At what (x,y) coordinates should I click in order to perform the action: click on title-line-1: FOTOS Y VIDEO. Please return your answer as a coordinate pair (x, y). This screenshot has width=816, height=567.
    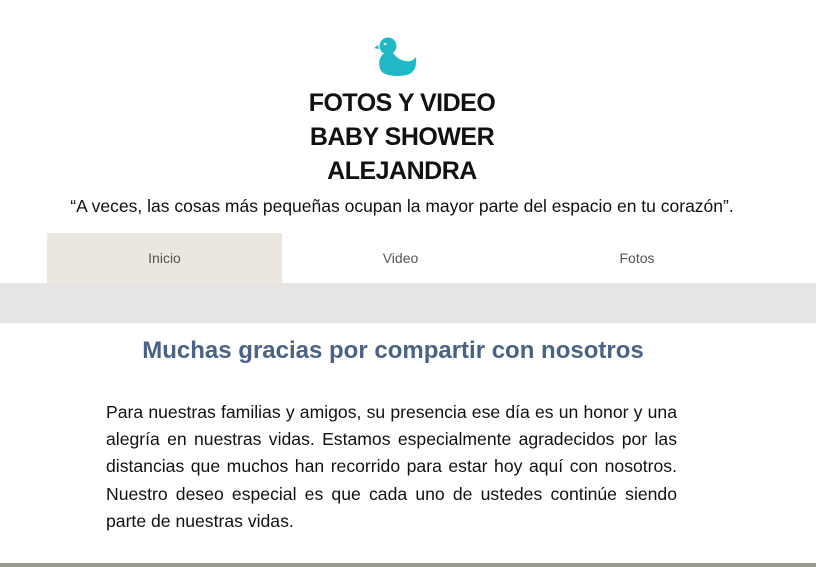
    Looking at the image, I should click on (402, 103).